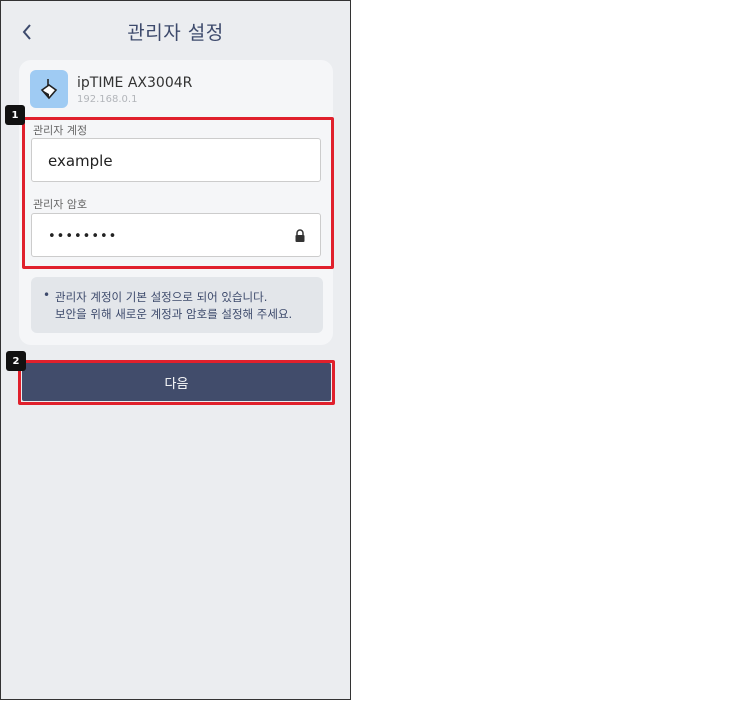 The image size is (750, 702). I want to click on header: 관리자 설정, so click(175, 32).